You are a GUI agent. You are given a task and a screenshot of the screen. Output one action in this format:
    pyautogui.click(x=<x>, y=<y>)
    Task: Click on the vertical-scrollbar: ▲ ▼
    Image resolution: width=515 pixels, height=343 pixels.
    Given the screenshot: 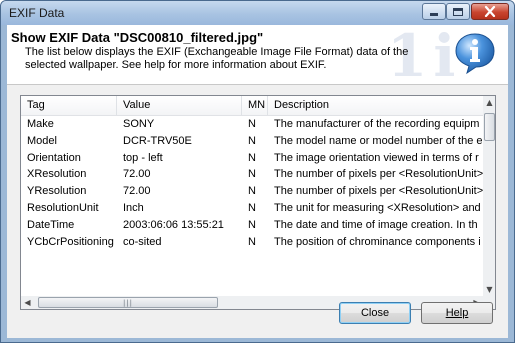 What is the action you would take?
    pyautogui.click(x=489, y=196)
    